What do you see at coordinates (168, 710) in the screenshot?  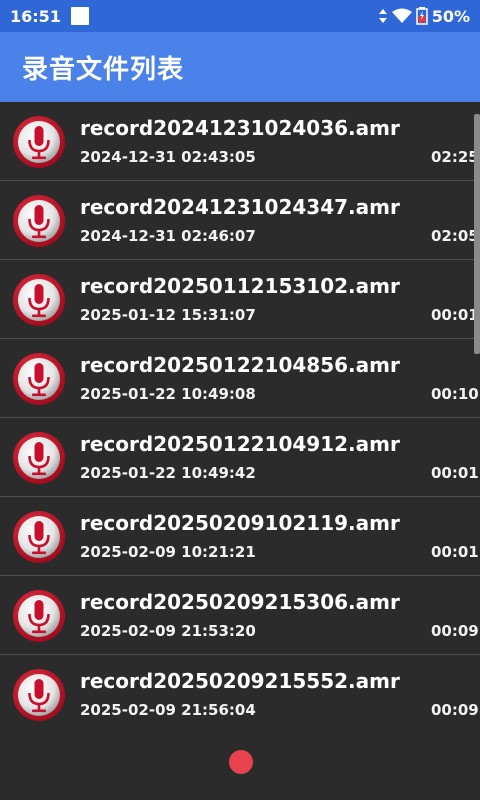 I see `file-date: 2025-02-09 21:56:04` at bounding box center [168, 710].